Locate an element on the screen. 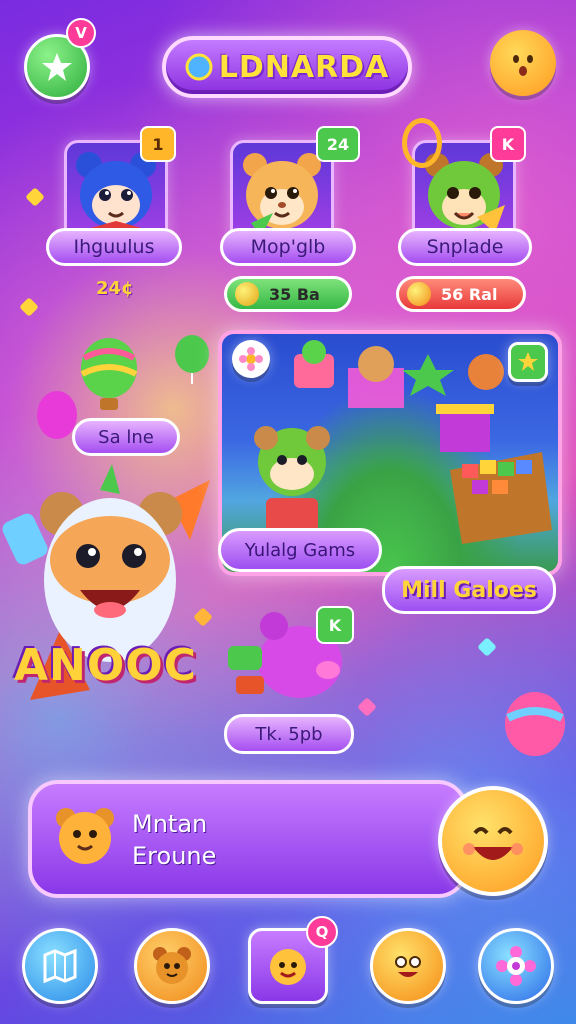  coin-counter: 56 Ral is located at coordinates (461, 294).